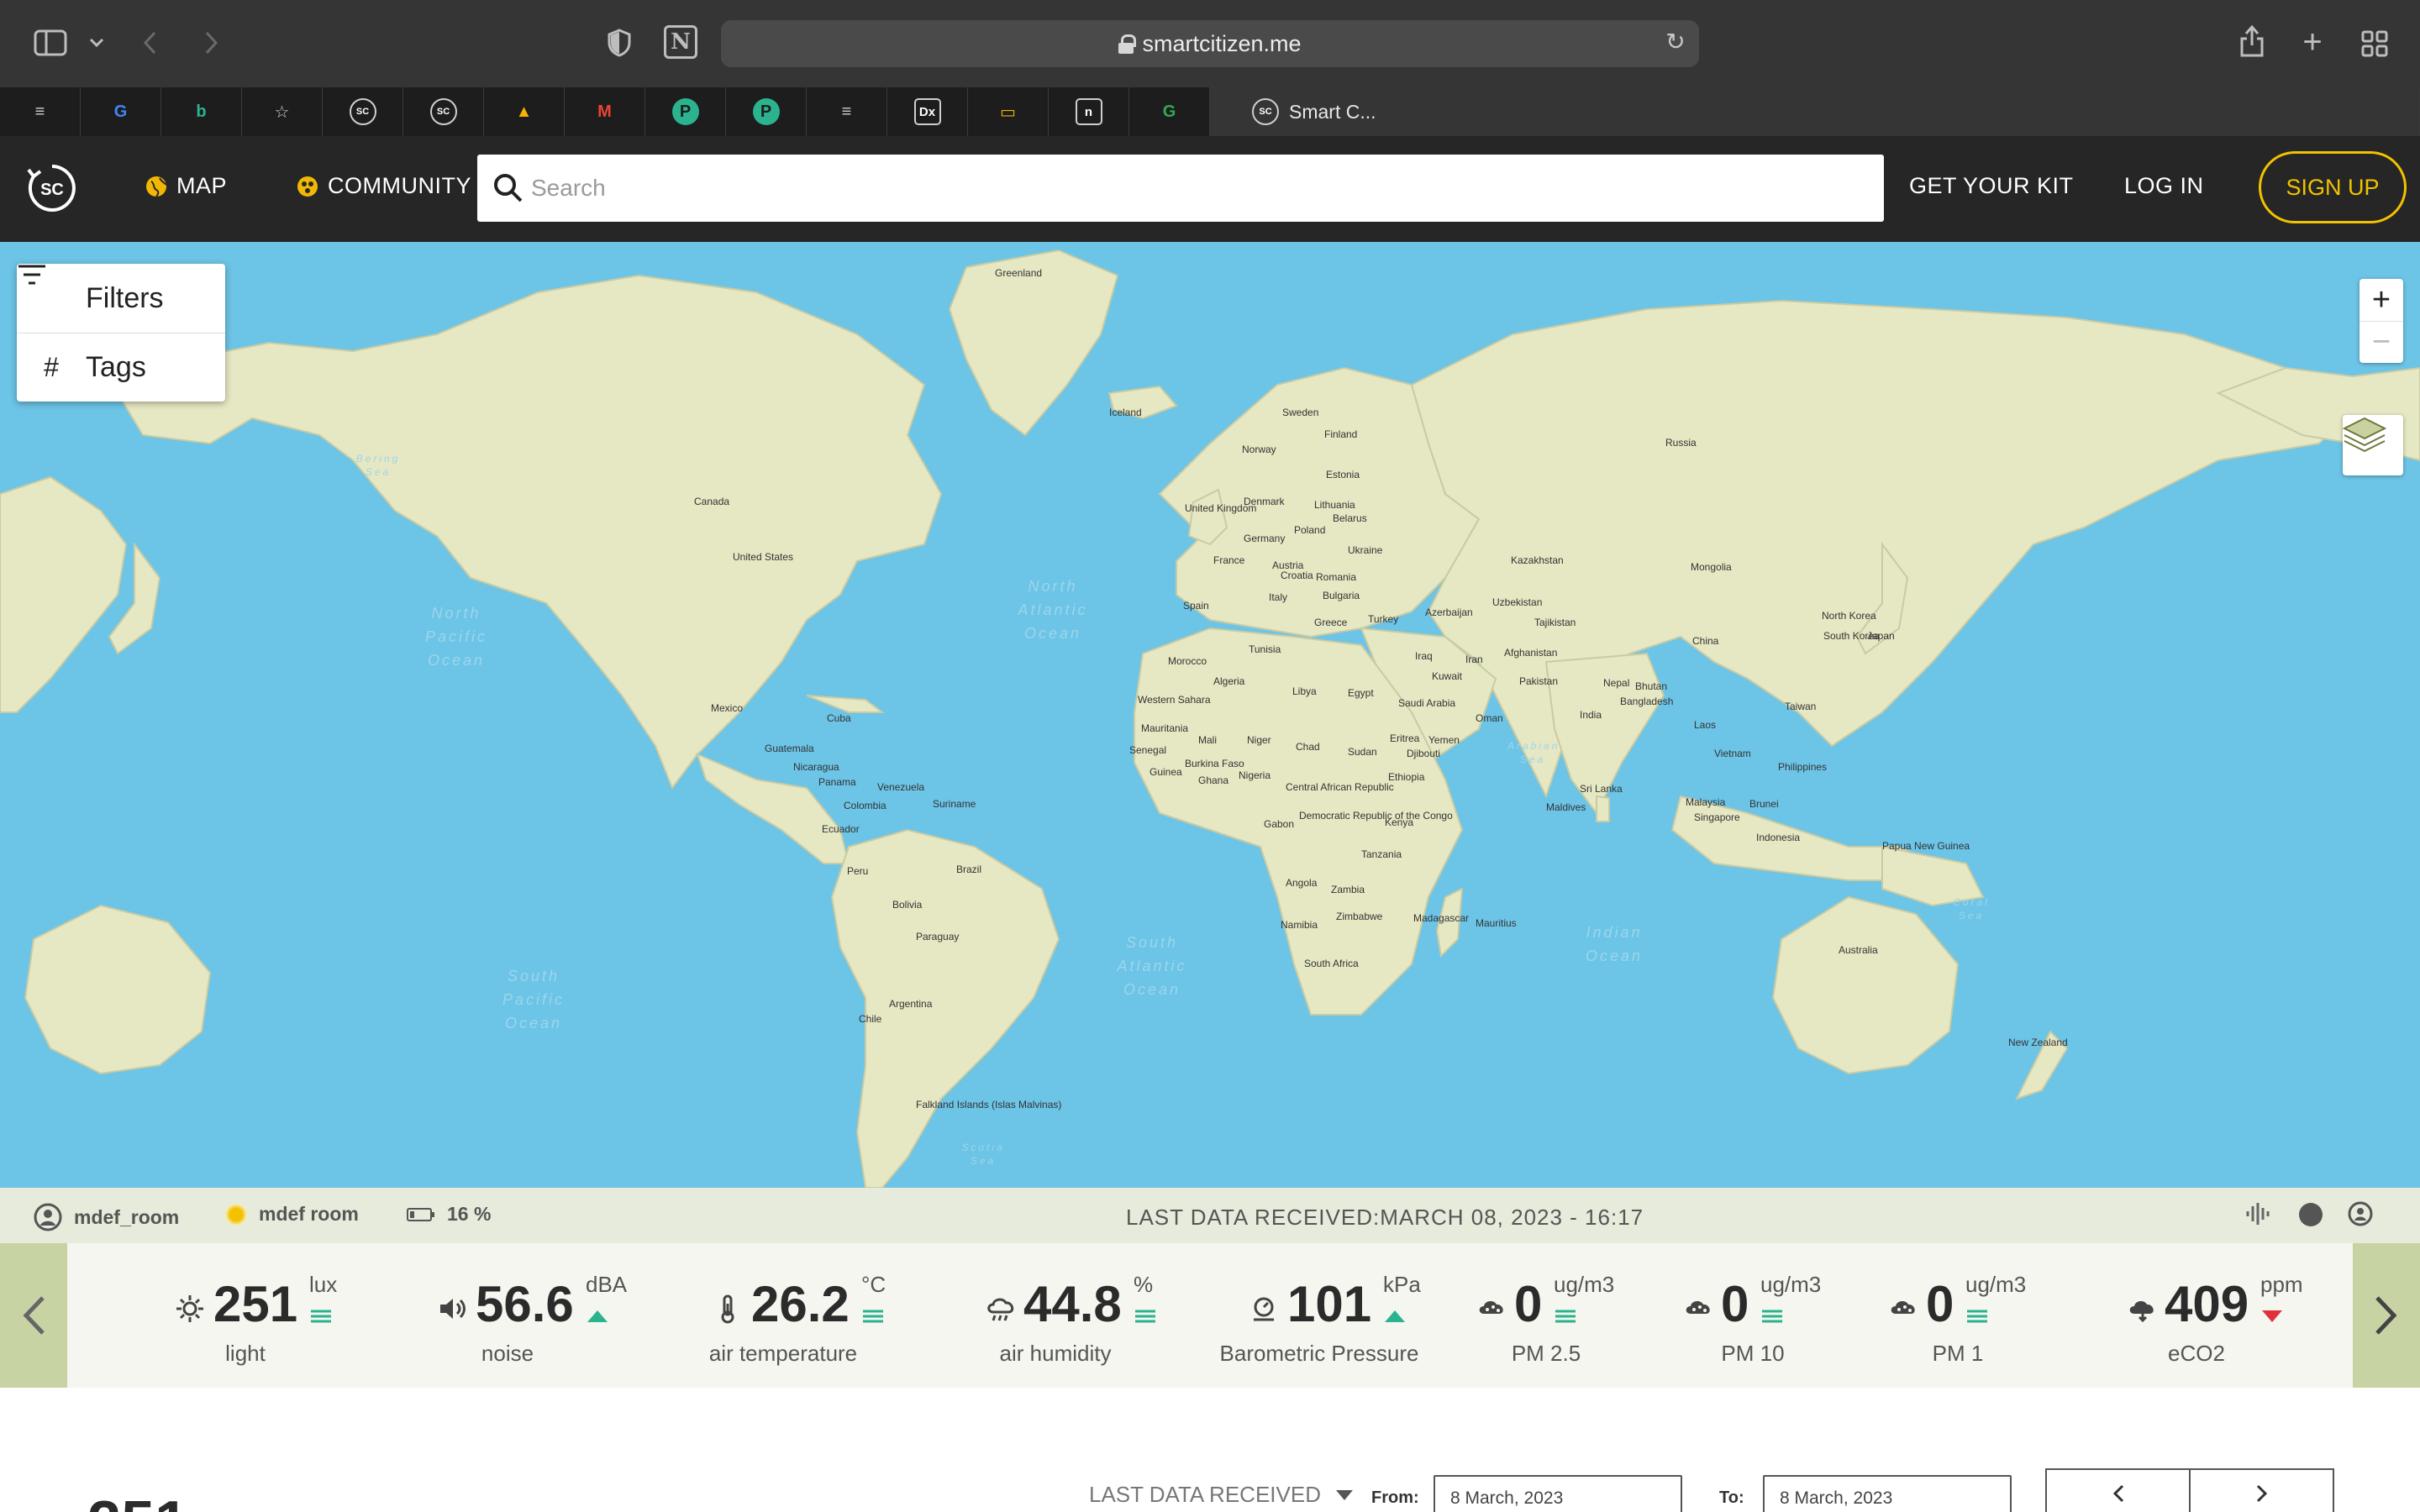 This screenshot has width=2420, height=1512. What do you see at coordinates (1585, 1284) in the screenshot?
I see `sensor-unit: ug/m3` at bounding box center [1585, 1284].